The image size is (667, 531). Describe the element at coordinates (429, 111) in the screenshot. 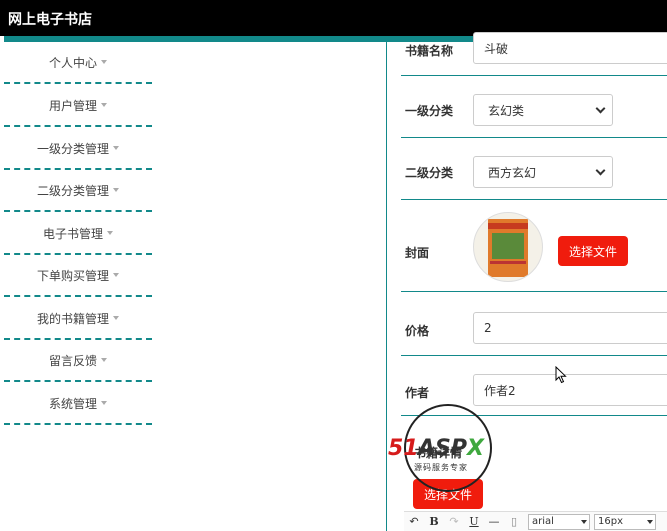

I see `category1-label: 一级分类` at that location.